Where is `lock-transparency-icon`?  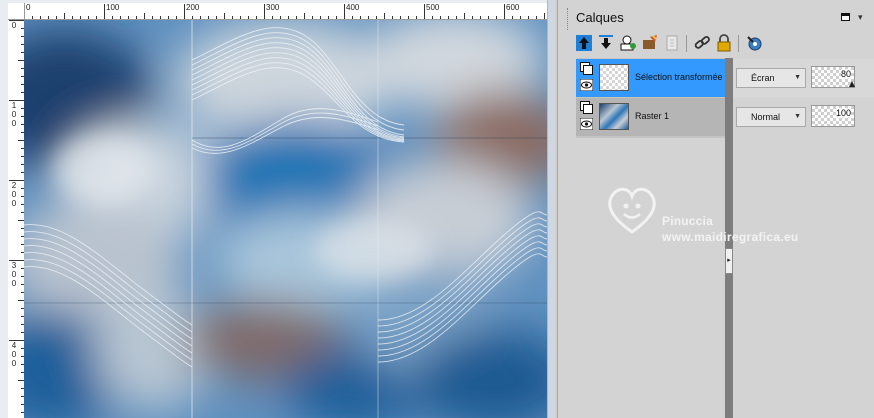
lock-transparency-icon is located at coordinates (724, 43).